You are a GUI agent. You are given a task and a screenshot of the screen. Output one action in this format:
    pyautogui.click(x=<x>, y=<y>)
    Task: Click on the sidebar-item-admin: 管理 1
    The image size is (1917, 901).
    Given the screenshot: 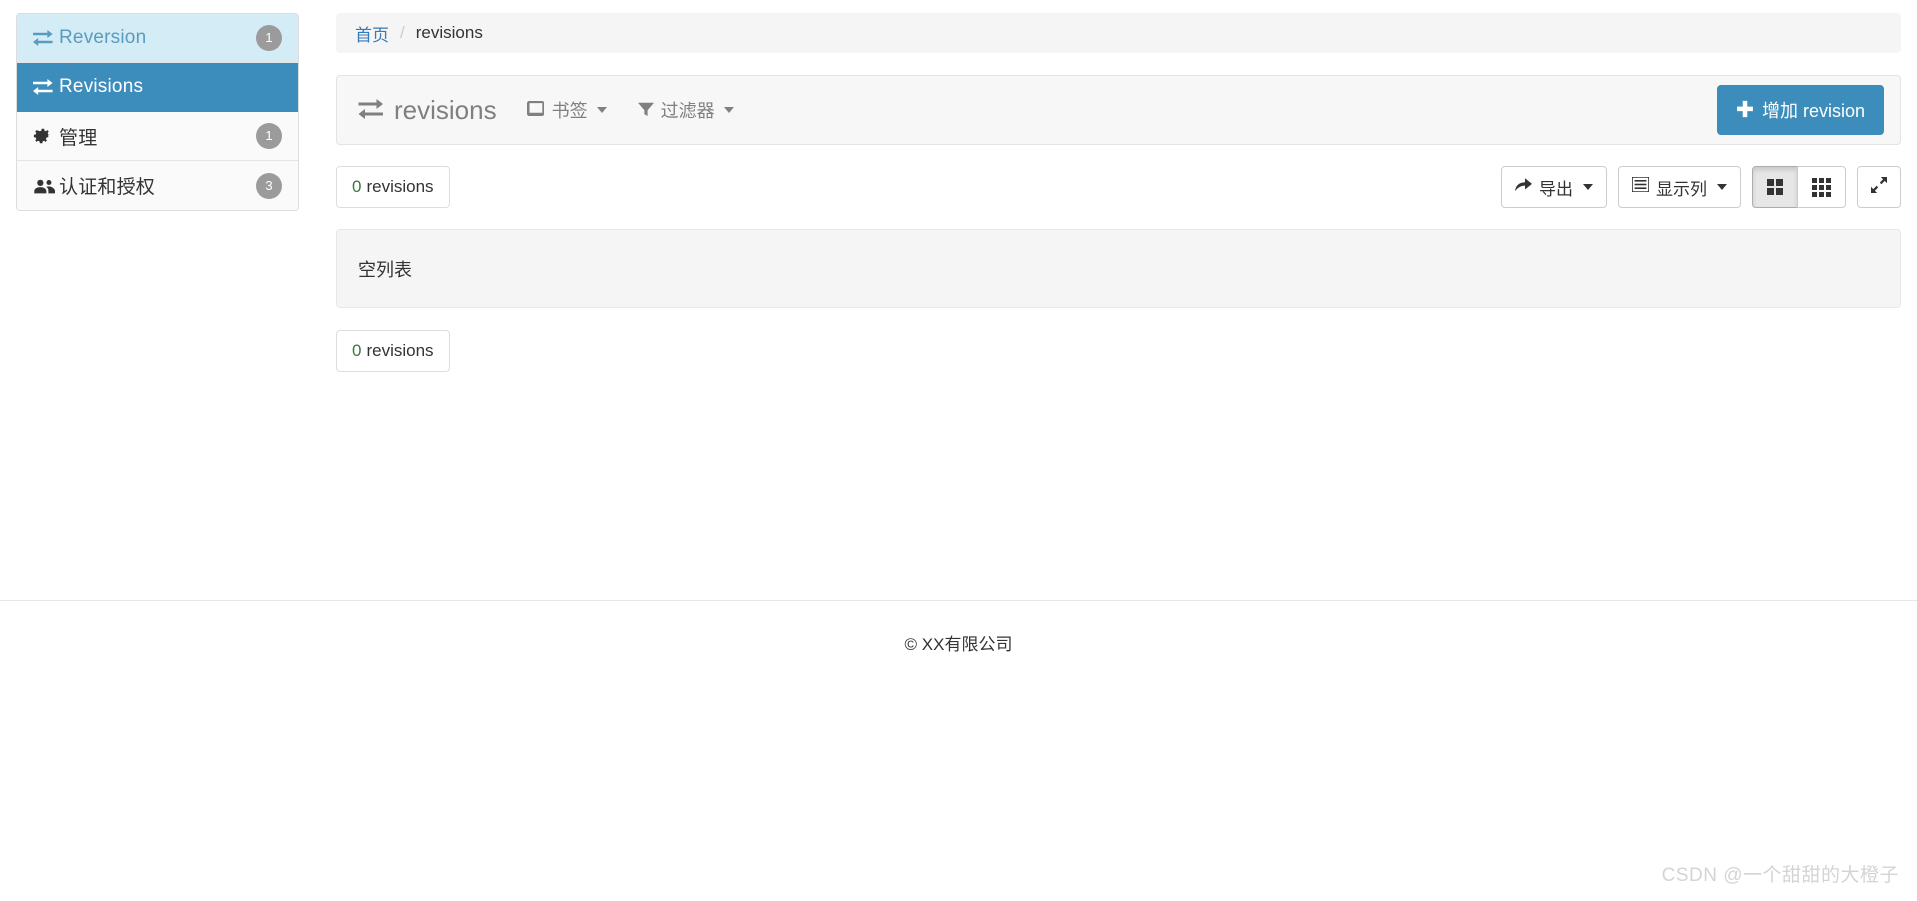 What is the action you would take?
    pyautogui.click(x=157, y=136)
    